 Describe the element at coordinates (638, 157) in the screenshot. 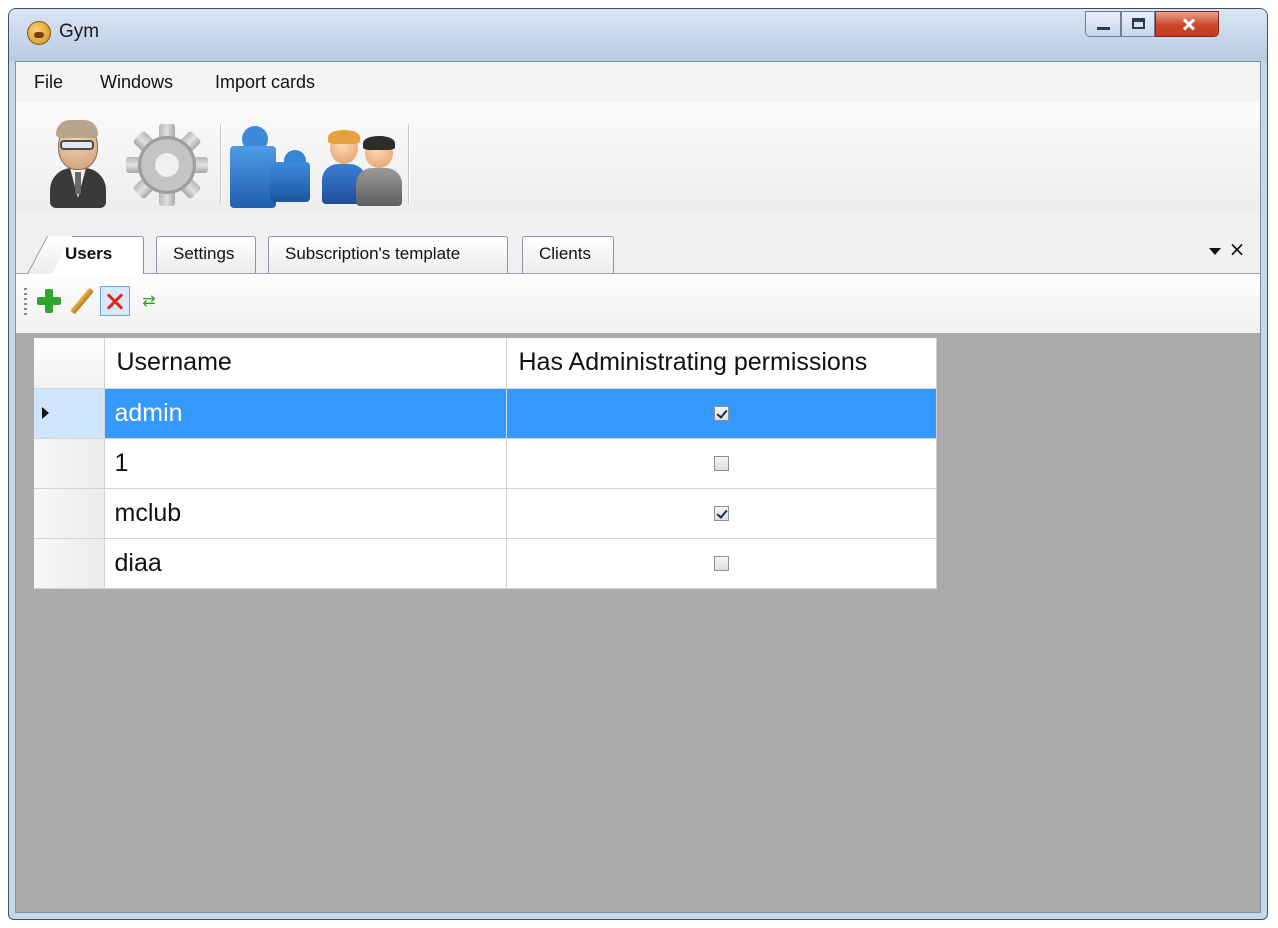

I see `main-toolbar` at that location.